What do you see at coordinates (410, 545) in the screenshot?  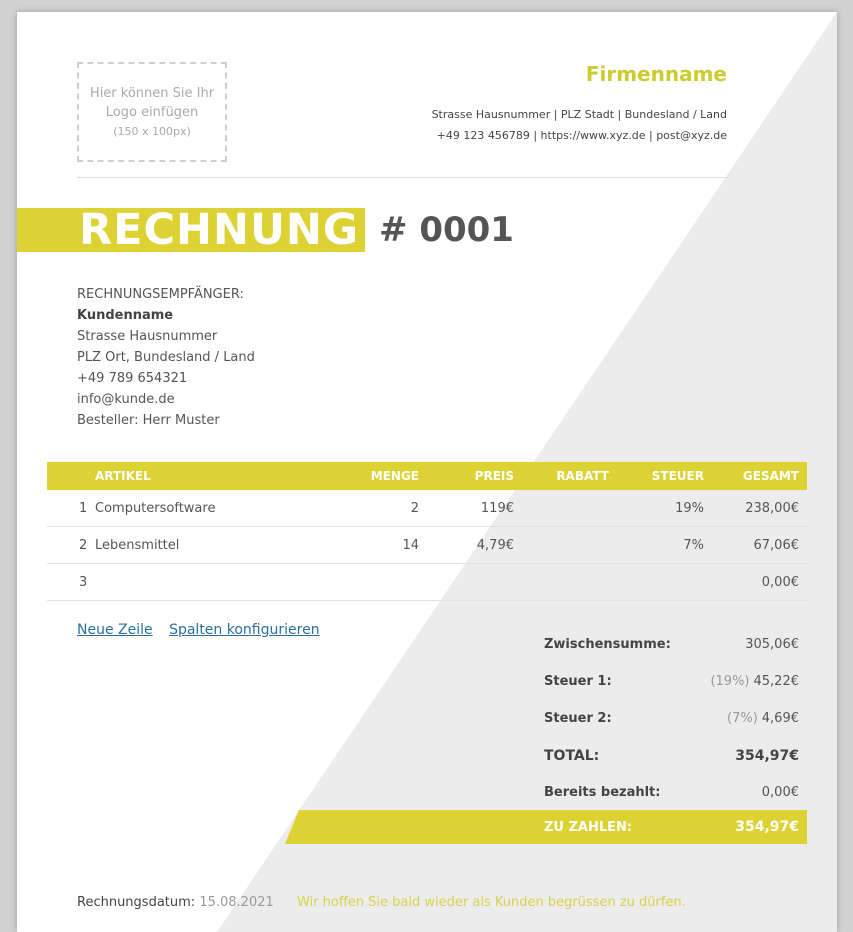 I see `row-quantity: 14` at bounding box center [410, 545].